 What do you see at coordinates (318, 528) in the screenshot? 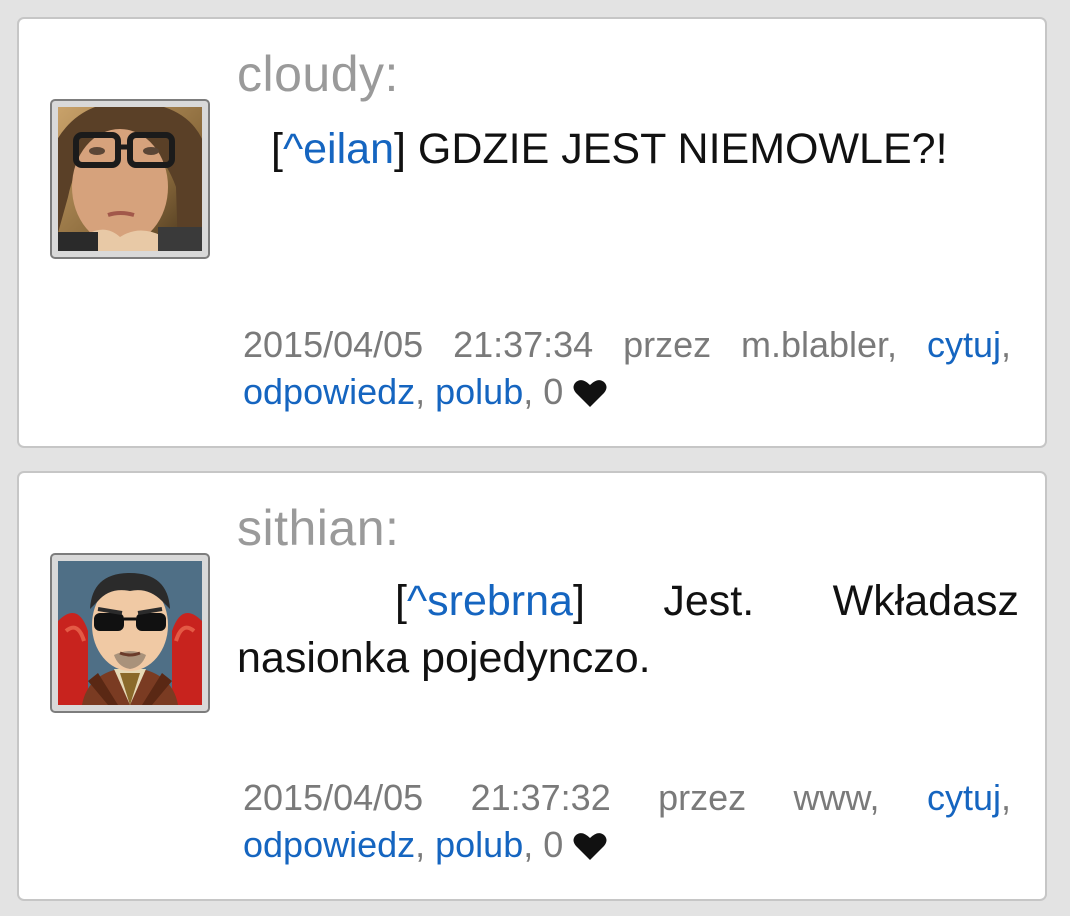
I see `comment-author: sithian:` at bounding box center [318, 528].